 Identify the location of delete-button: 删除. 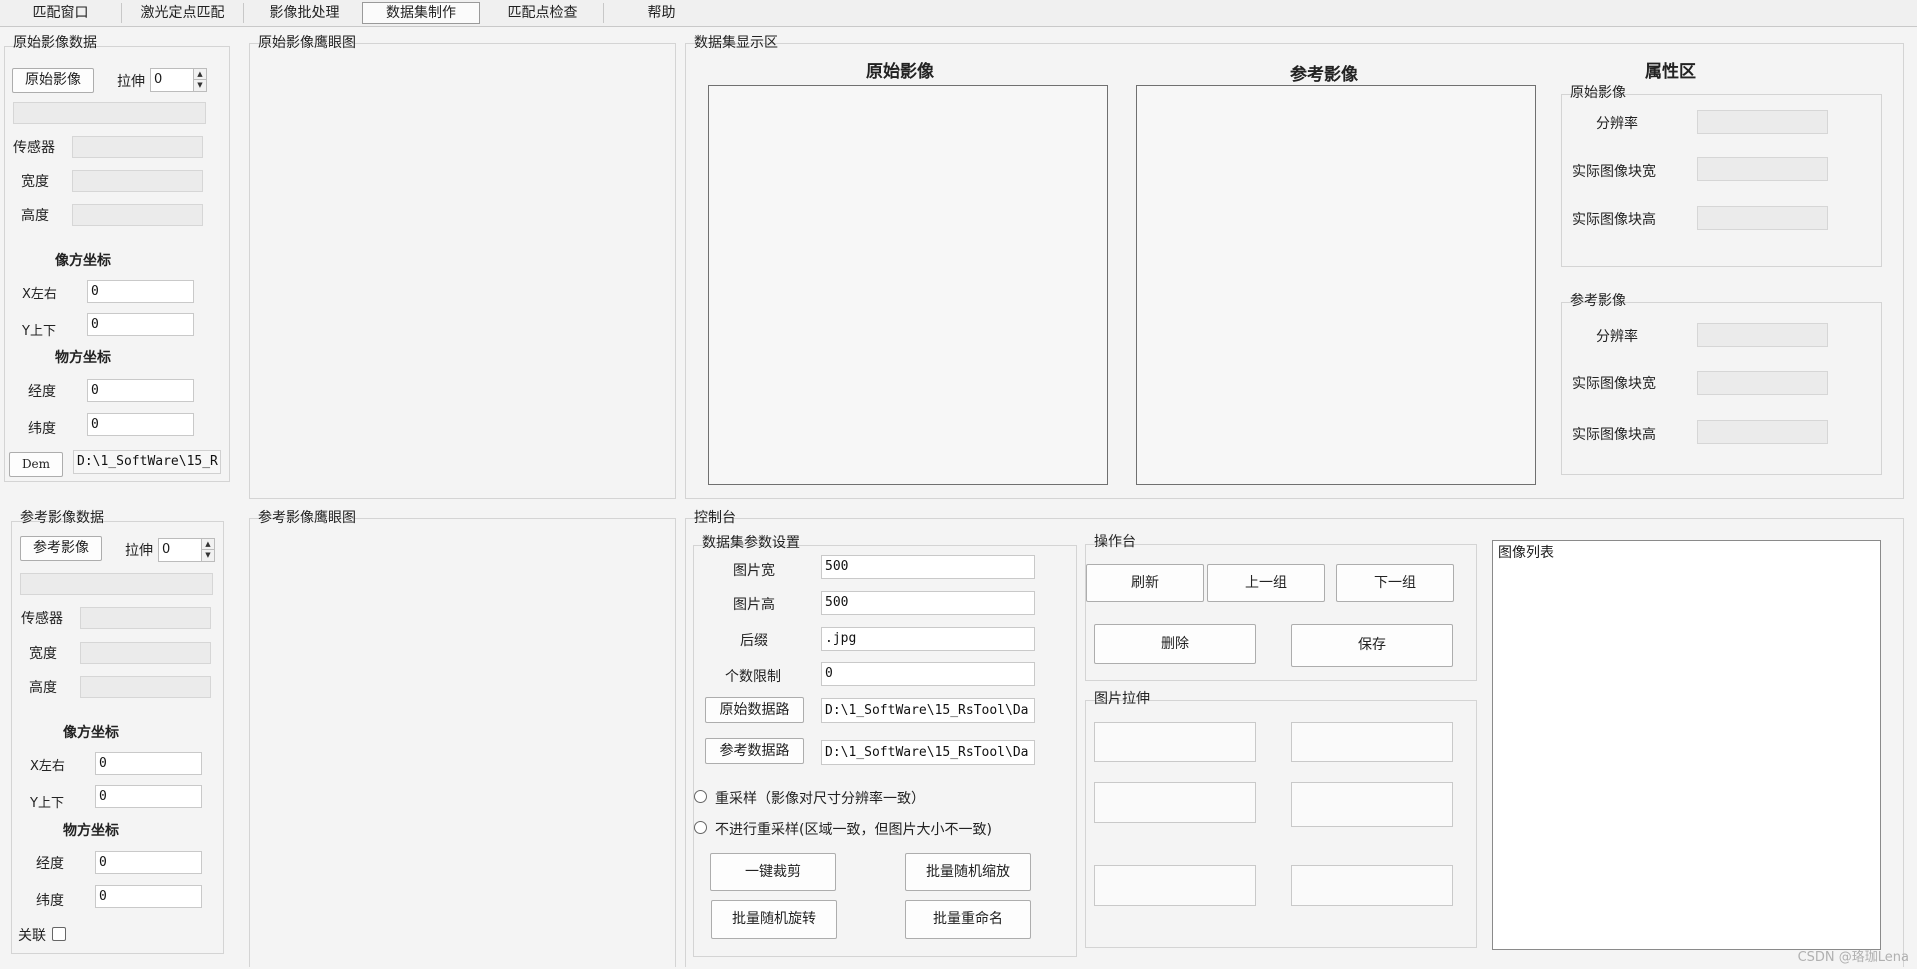
(1175, 644).